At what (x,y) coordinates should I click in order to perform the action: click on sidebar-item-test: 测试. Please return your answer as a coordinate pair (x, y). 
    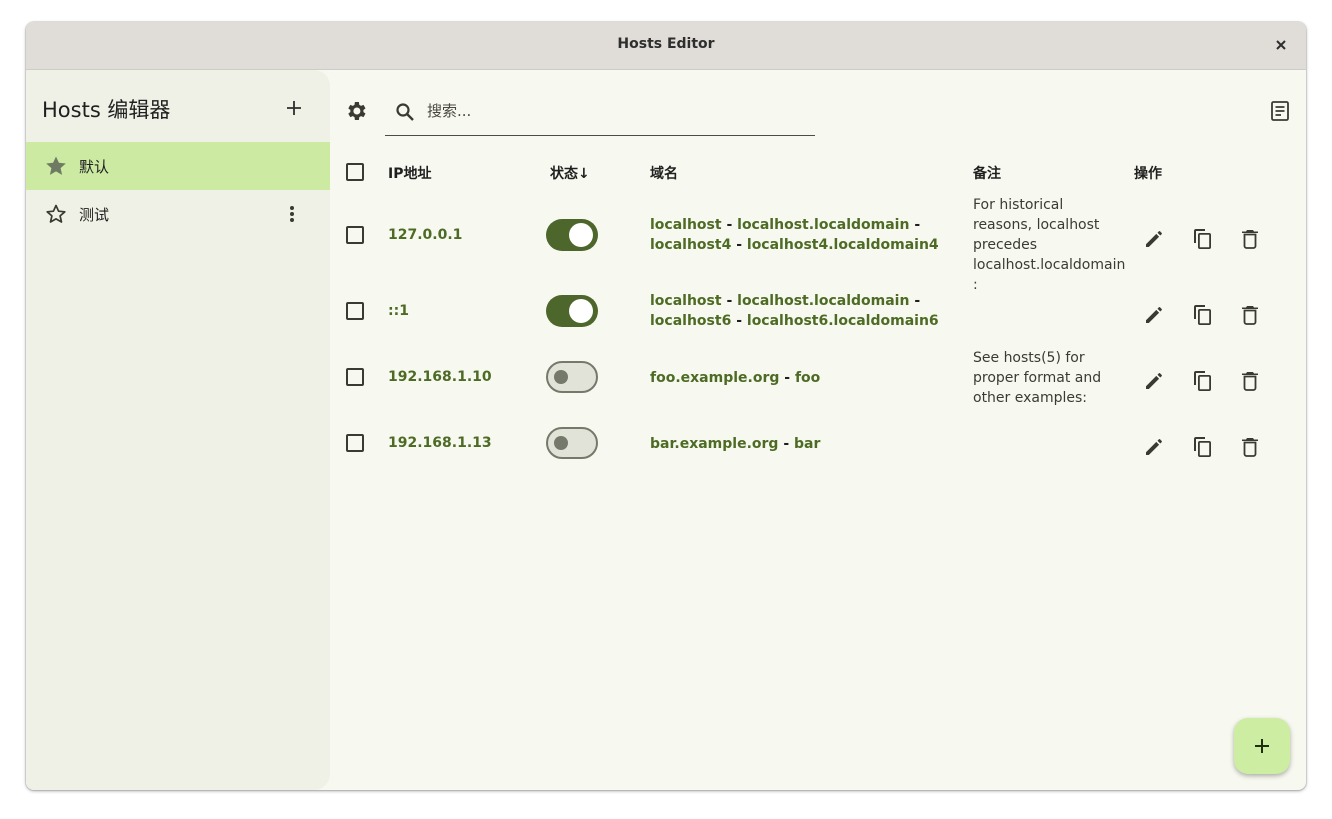
    Looking at the image, I should click on (178, 214).